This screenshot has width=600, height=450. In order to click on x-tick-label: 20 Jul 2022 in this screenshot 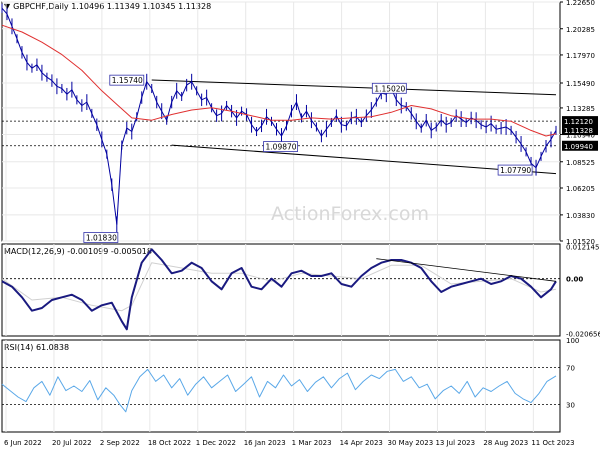, I will do `click(72, 443)`.